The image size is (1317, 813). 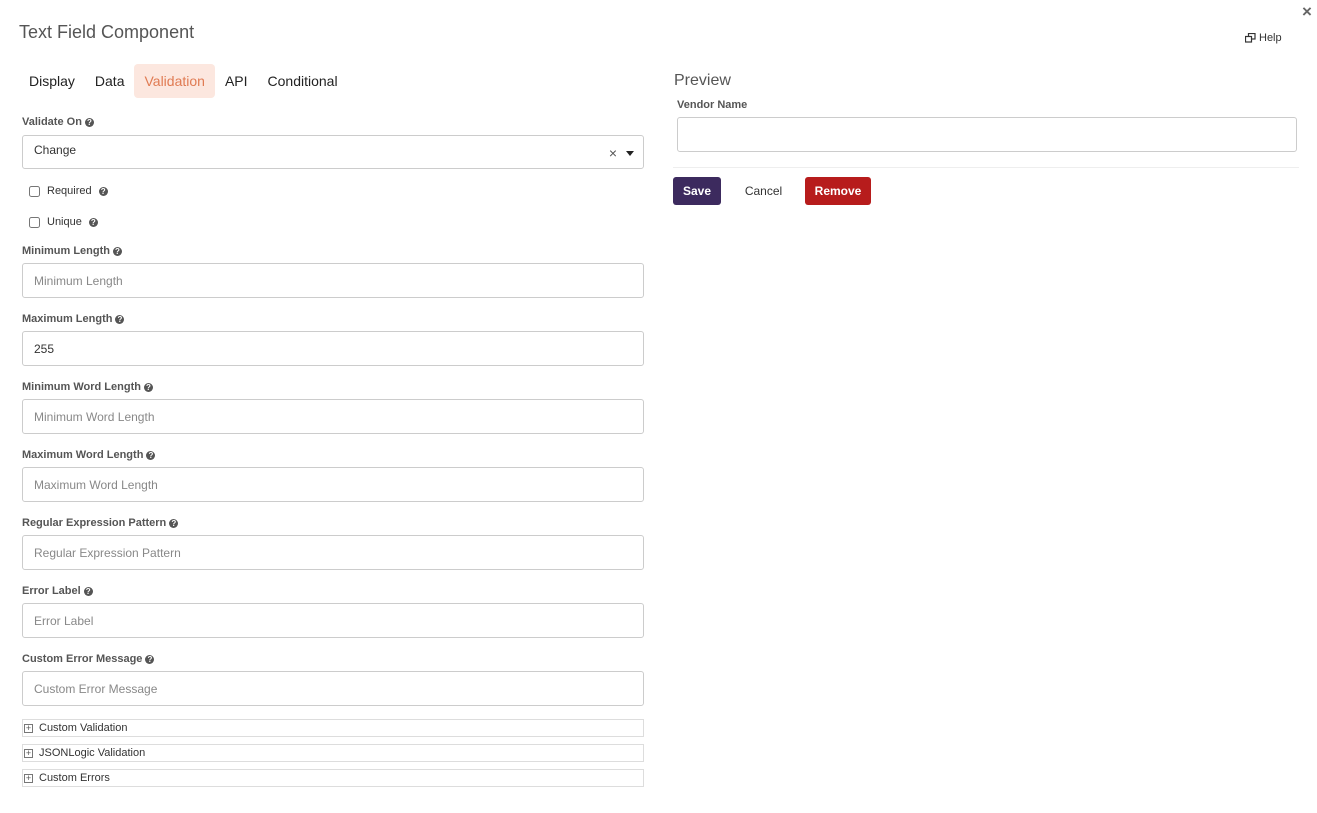 What do you see at coordinates (107, 32) in the screenshot?
I see `dialog-title: Text Field Component` at bounding box center [107, 32].